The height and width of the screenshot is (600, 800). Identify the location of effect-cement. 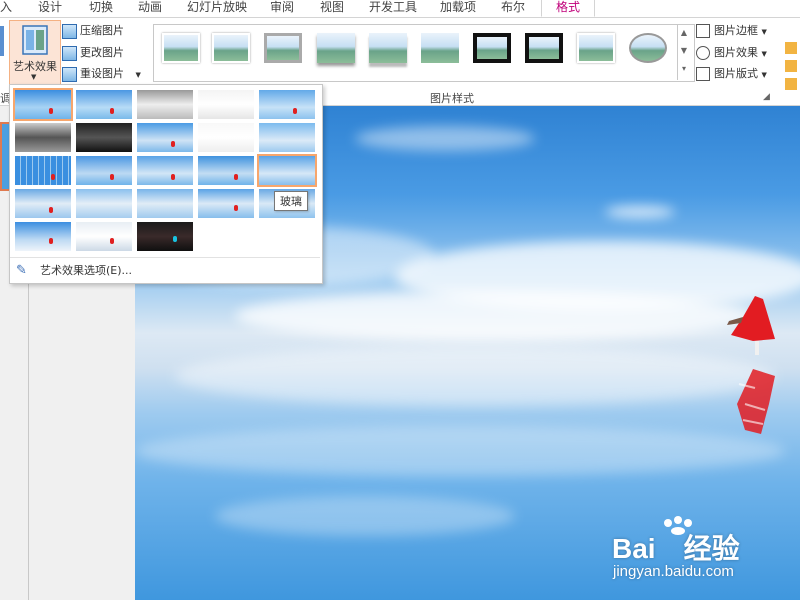
(104, 170).